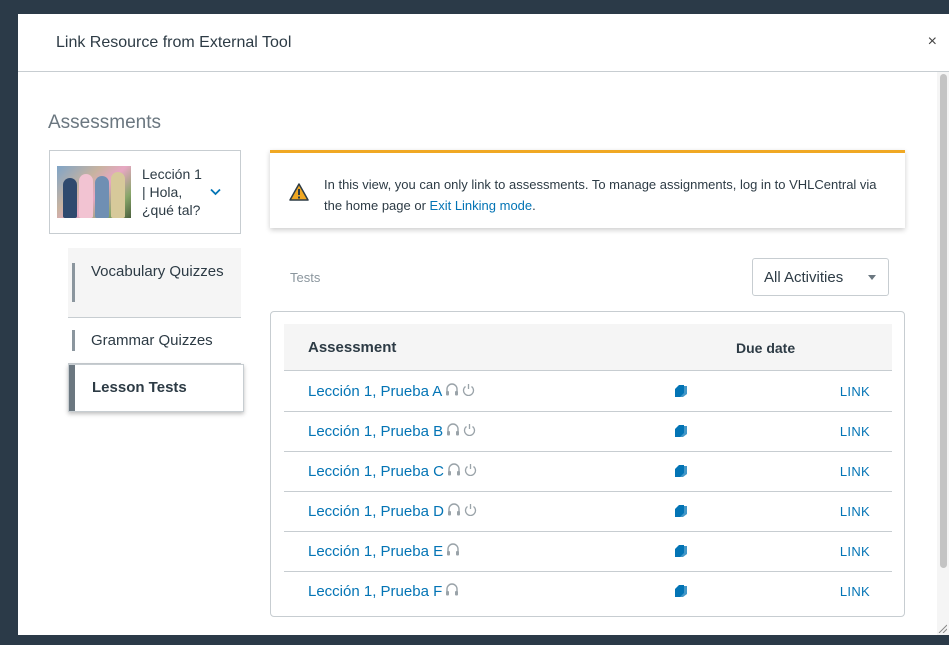  Describe the element at coordinates (157, 271) in the screenshot. I see `nav-item-label: Vocabulary Quizzes` at that location.